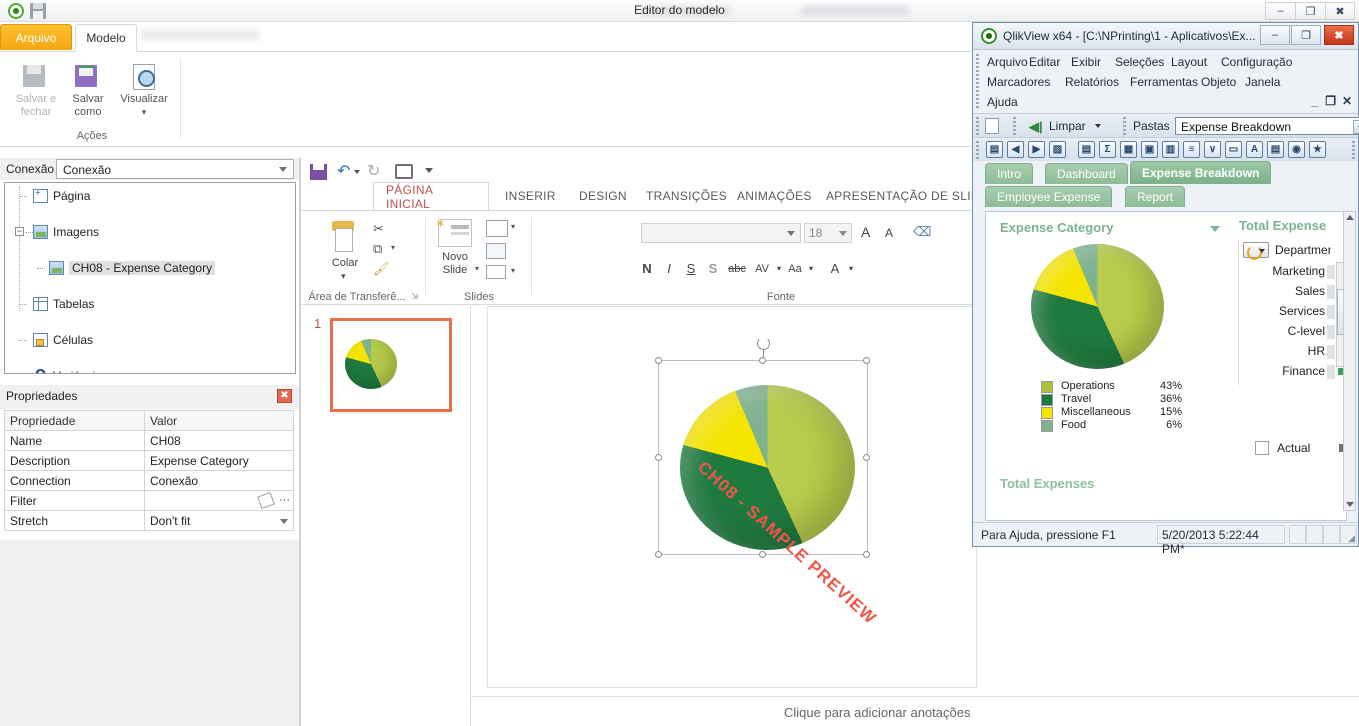 The image size is (1359, 726). What do you see at coordinates (1310, 11) in the screenshot?
I see `restore-button: ❐` at bounding box center [1310, 11].